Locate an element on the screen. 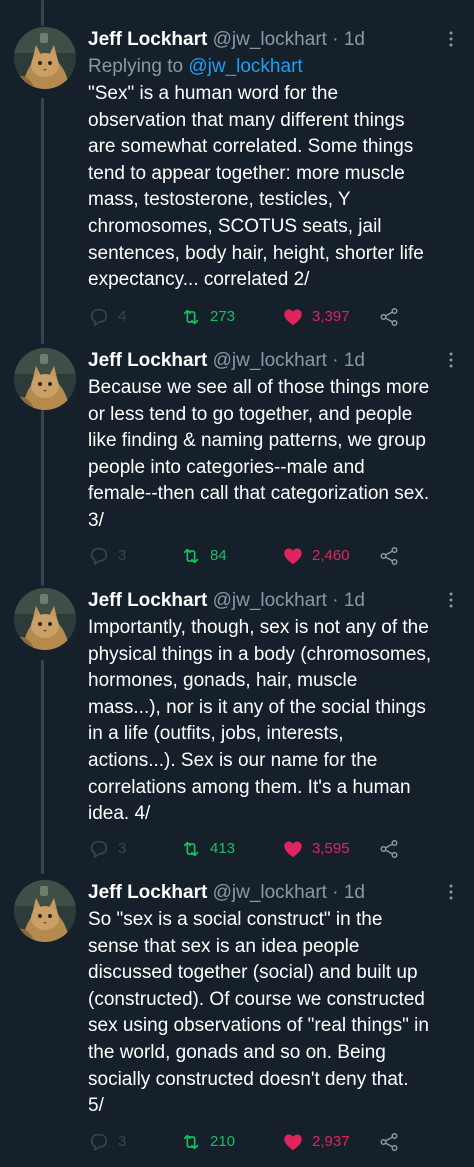 The height and width of the screenshot is (1167, 474). like-button: 3,397 is located at coordinates (316, 317).